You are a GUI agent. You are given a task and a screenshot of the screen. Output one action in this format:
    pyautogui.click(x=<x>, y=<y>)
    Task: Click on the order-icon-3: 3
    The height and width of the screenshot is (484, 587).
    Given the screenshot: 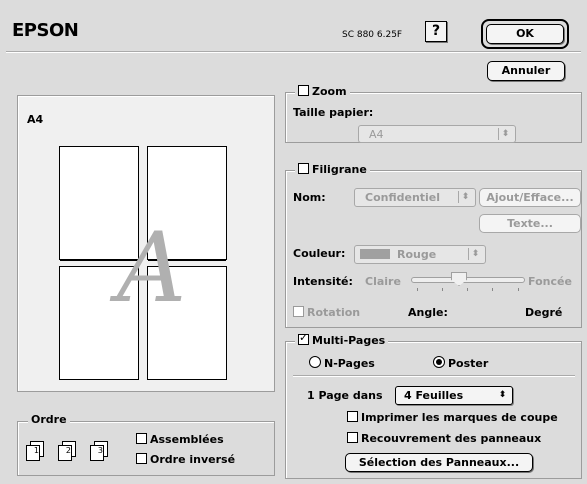 What is the action you would take?
    pyautogui.click(x=100, y=451)
    